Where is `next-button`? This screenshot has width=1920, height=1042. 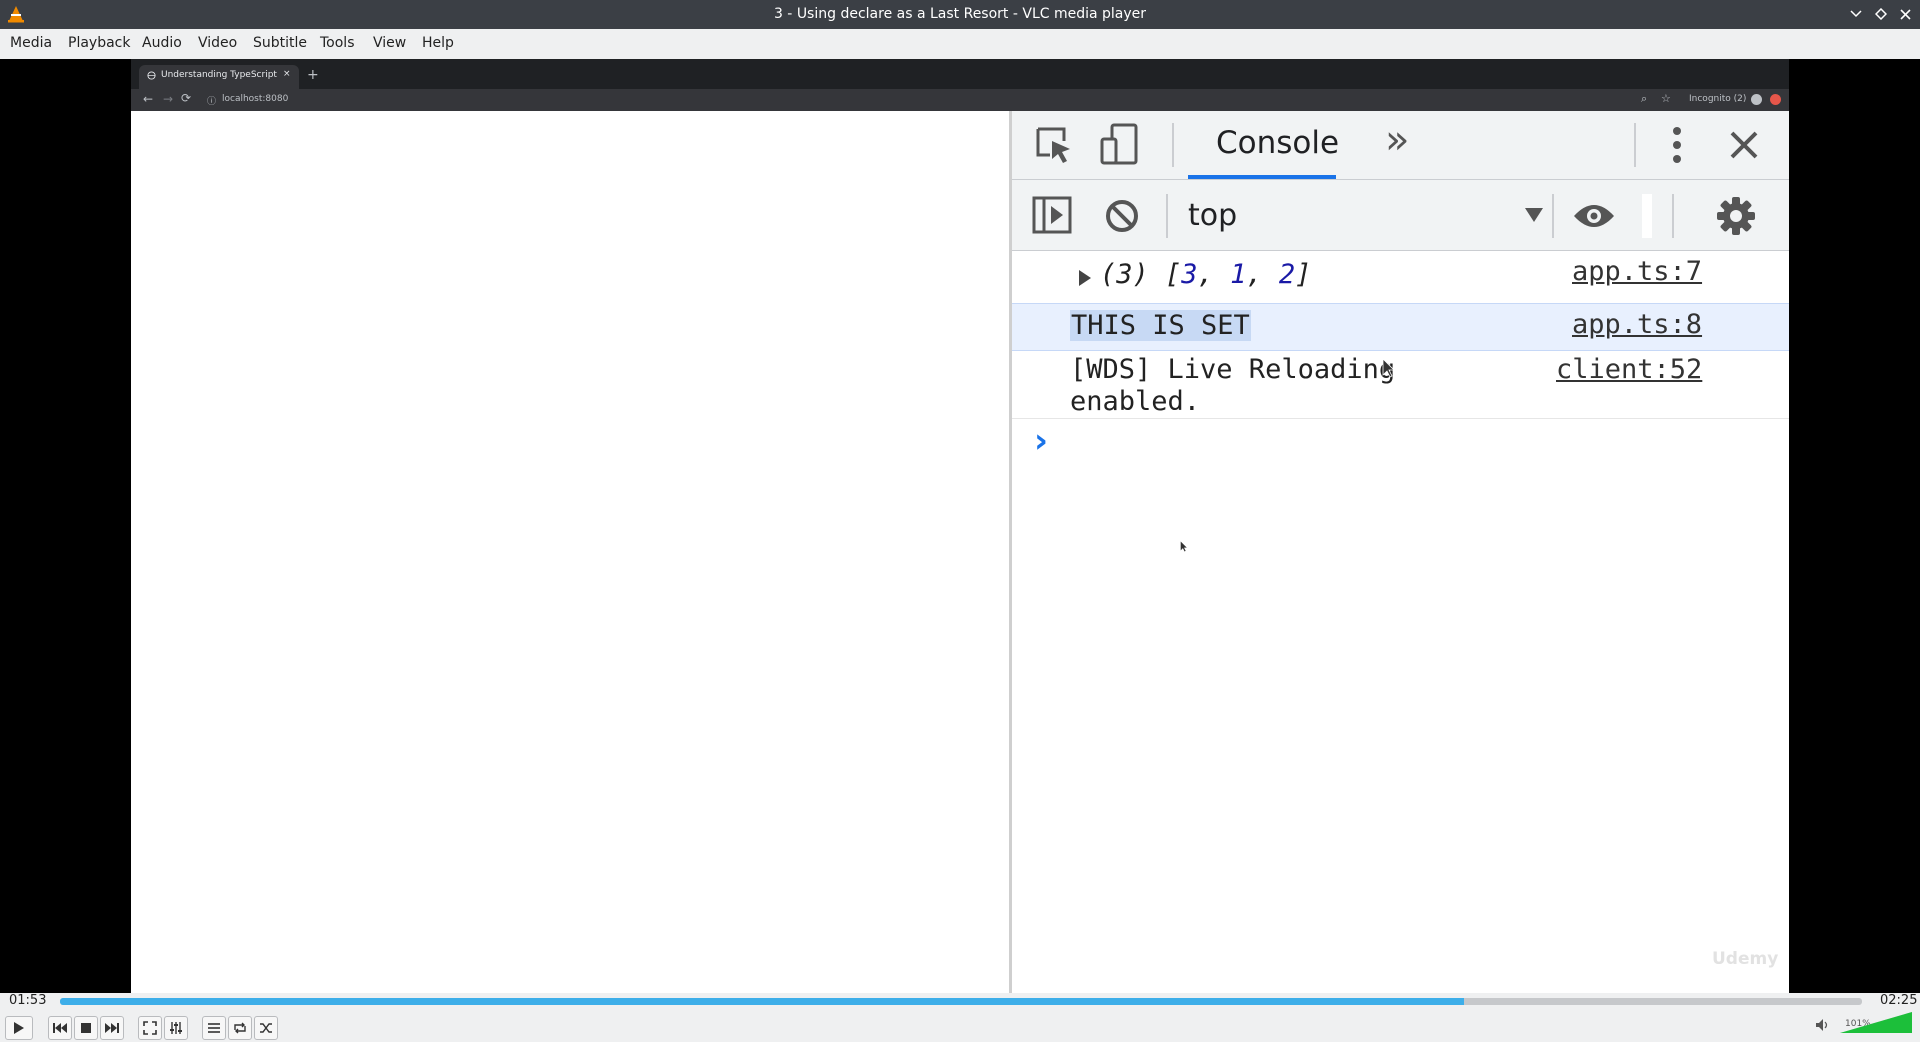 next-button is located at coordinates (112, 1028).